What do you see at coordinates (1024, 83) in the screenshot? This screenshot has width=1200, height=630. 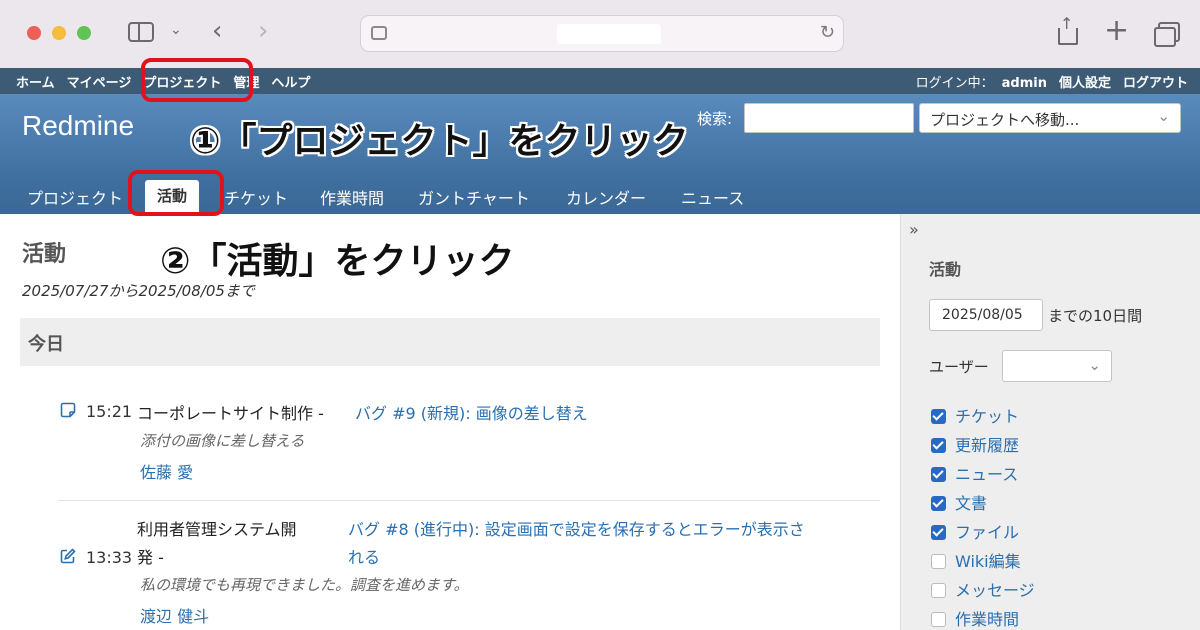 I see `logged-in-user: admin` at bounding box center [1024, 83].